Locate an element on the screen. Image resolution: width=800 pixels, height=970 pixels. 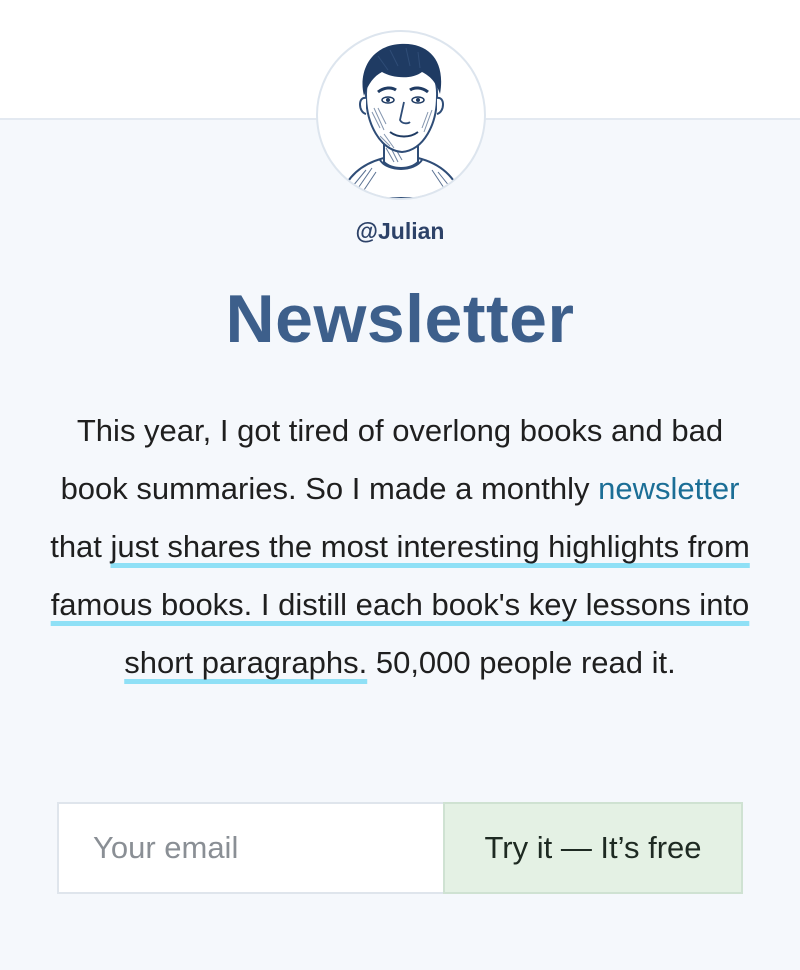
intro-text-end: 50,000 people read it. is located at coordinates (521, 662).